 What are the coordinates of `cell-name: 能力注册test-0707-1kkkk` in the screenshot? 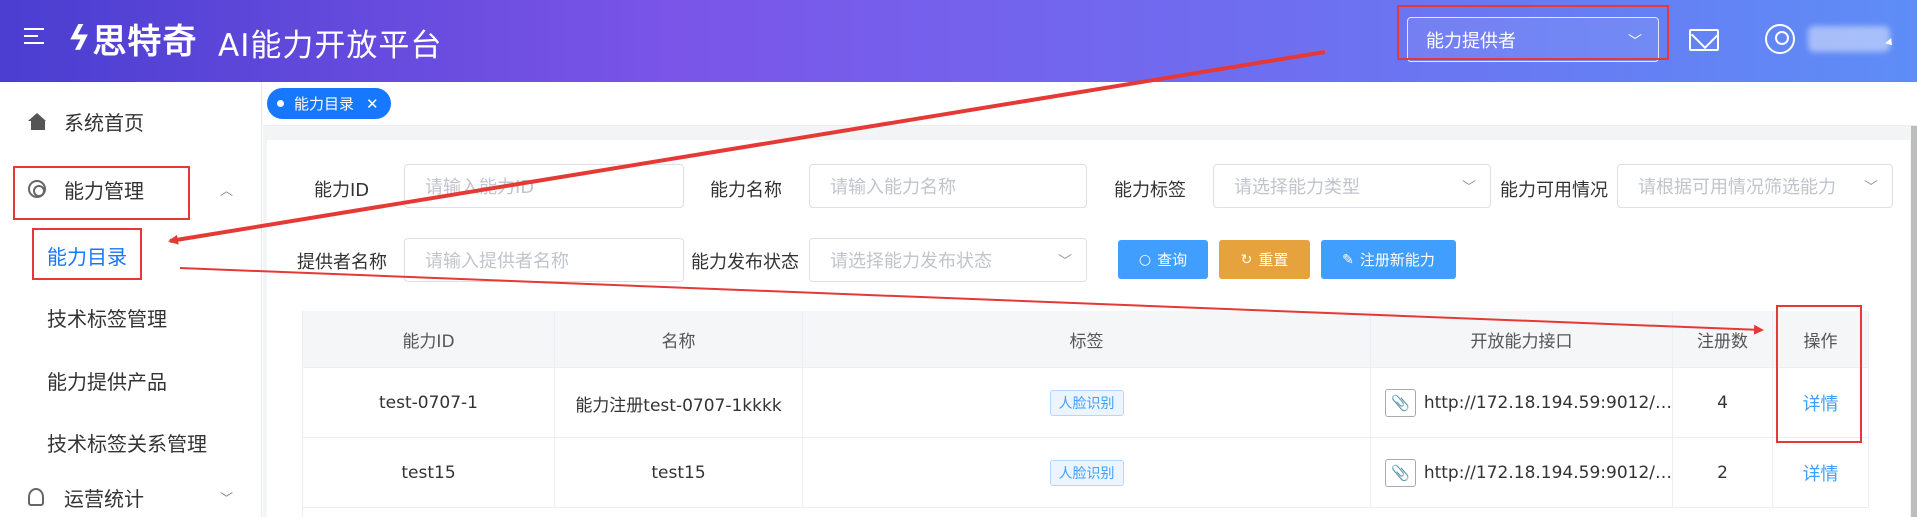 It's located at (679, 403).